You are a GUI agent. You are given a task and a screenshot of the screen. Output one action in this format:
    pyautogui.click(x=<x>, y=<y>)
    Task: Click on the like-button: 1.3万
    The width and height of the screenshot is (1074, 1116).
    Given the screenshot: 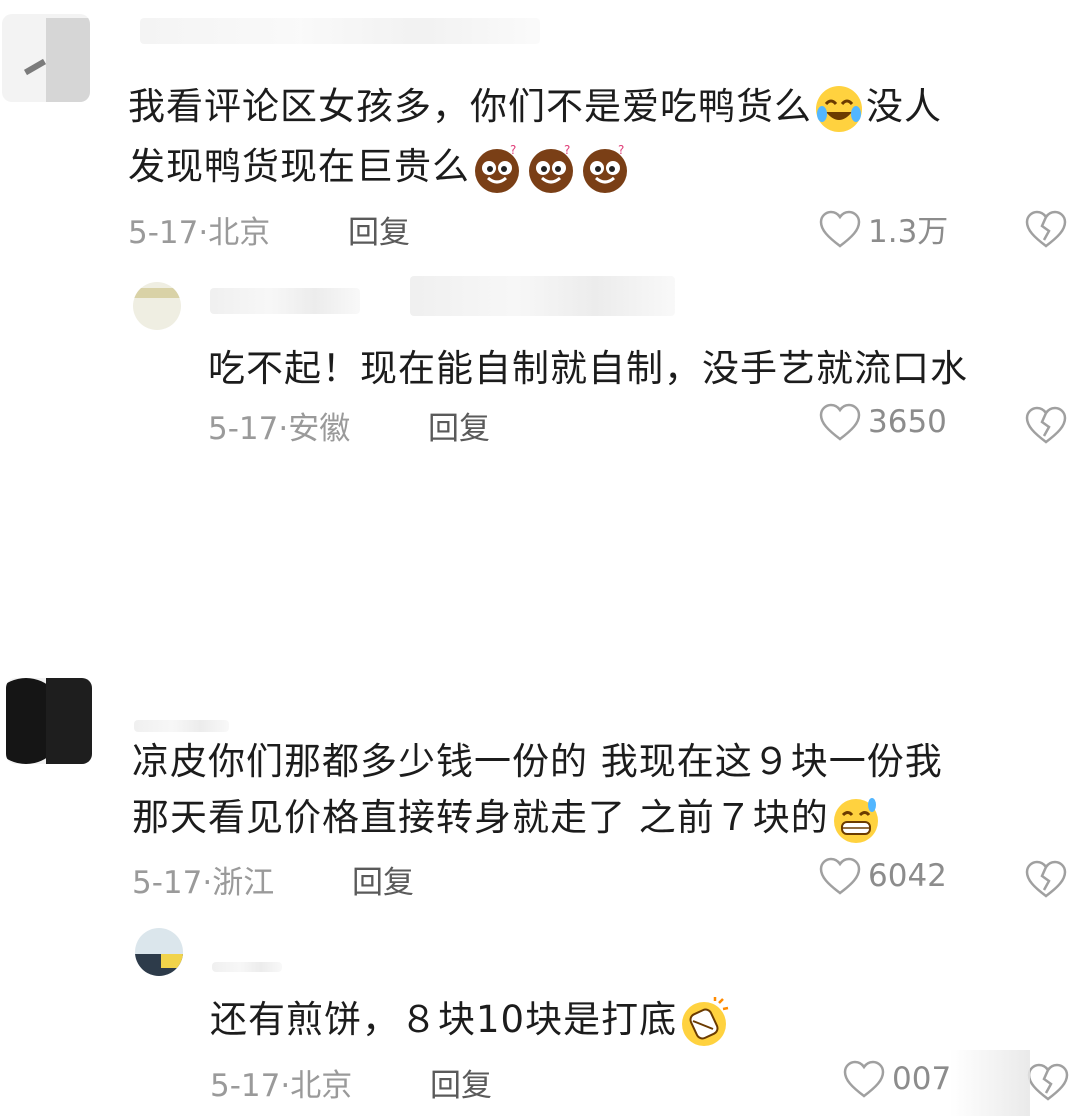 What is the action you would take?
    pyautogui.click(x=883, y=228)
    